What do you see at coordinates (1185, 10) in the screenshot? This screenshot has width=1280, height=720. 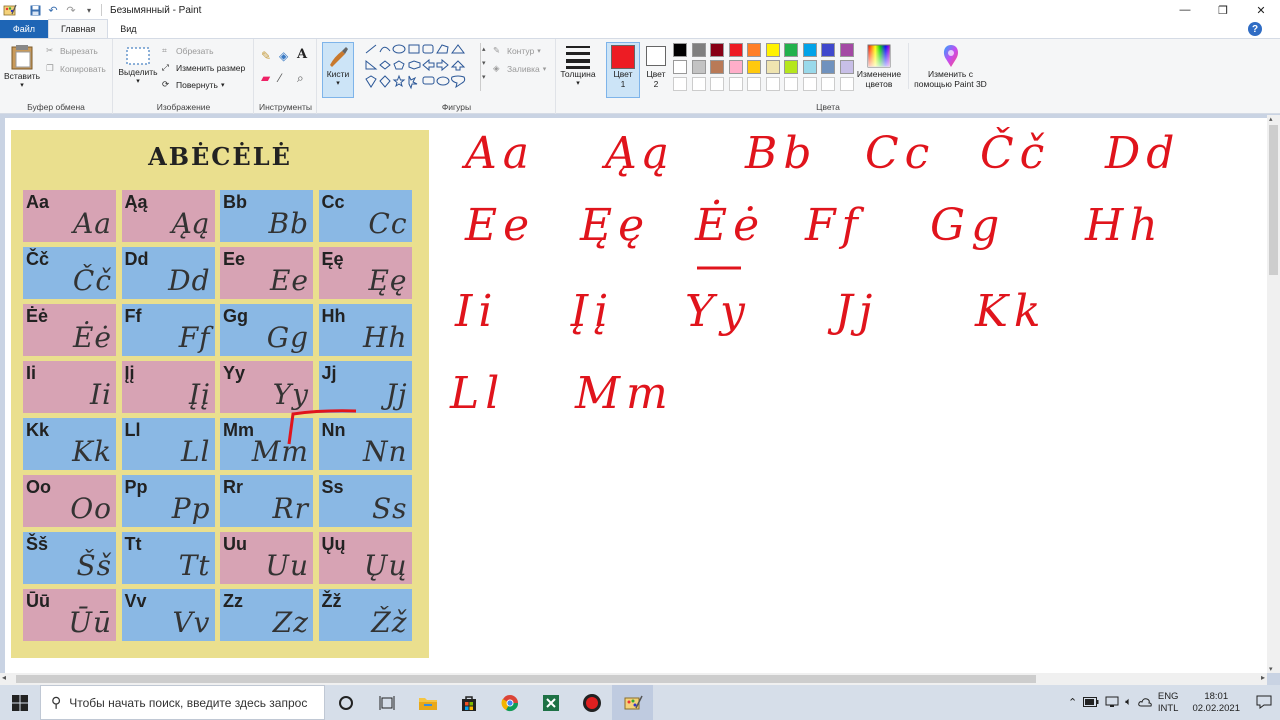 I see `minimize-button: —` at bounding box center [1185, 10].